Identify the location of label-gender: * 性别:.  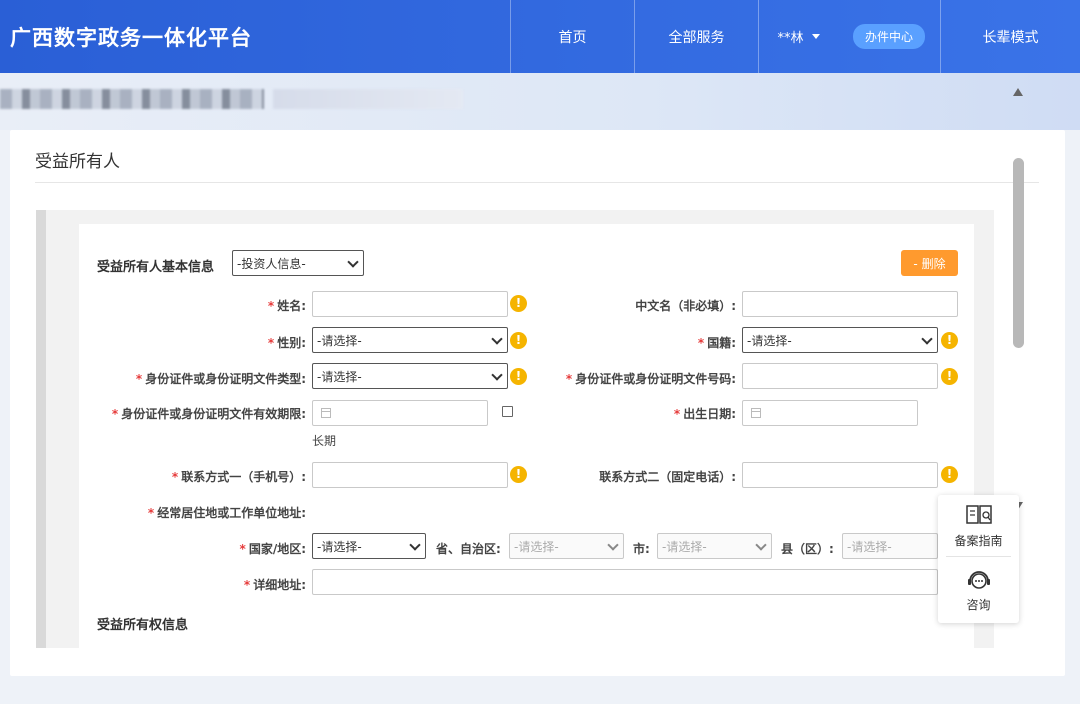
(287, 342).